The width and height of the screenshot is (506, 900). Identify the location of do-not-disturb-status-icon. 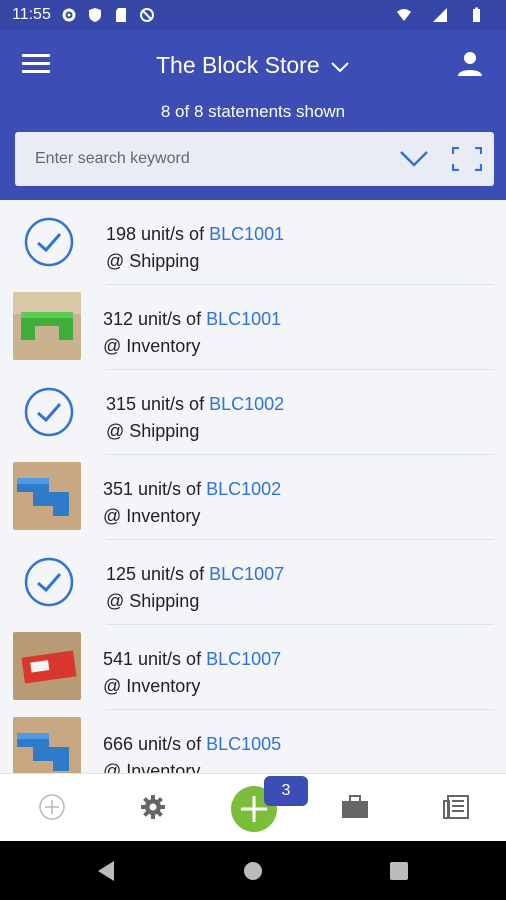
(146, 15).